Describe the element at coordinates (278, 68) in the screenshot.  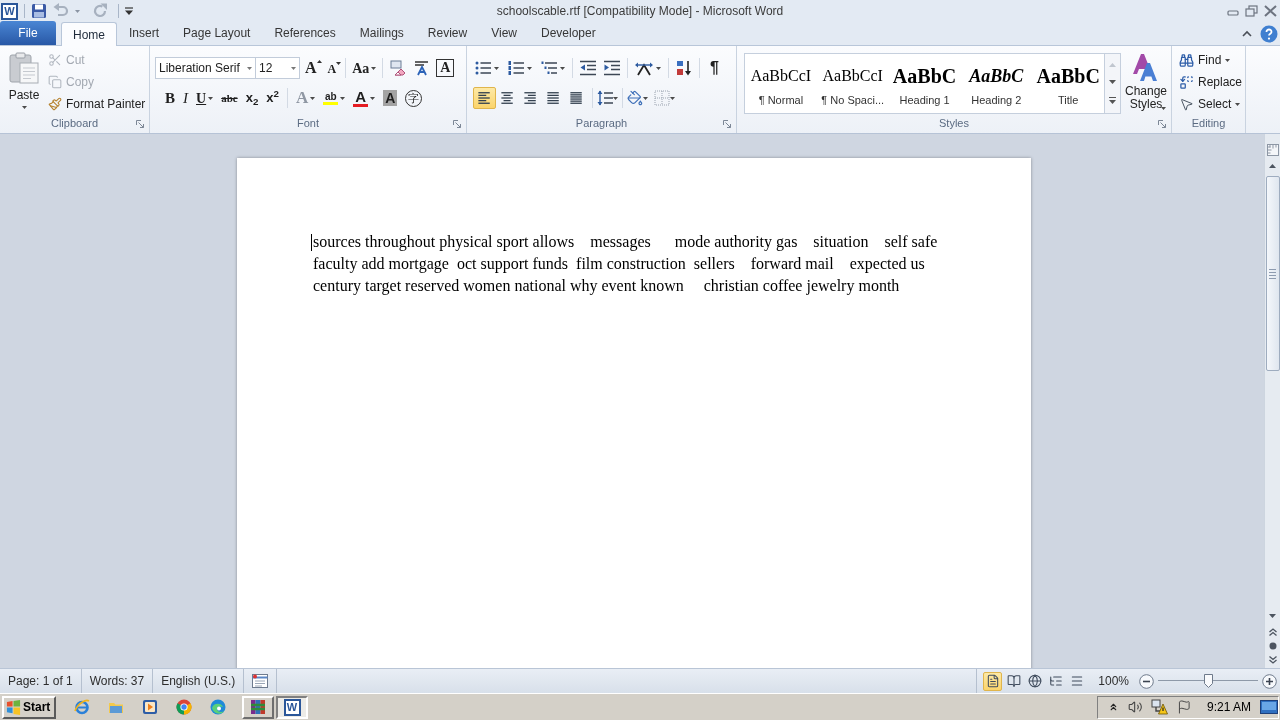
I see `font-size-field: 12` at that location.